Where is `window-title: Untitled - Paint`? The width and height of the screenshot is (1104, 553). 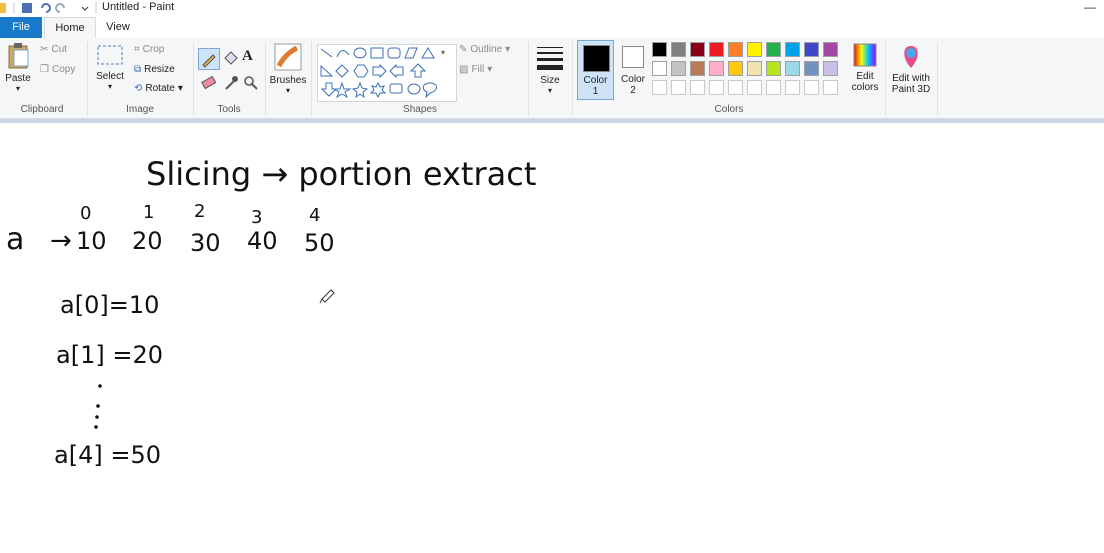
window-title: Untitled - Paint is located at coordinates (138, 7).